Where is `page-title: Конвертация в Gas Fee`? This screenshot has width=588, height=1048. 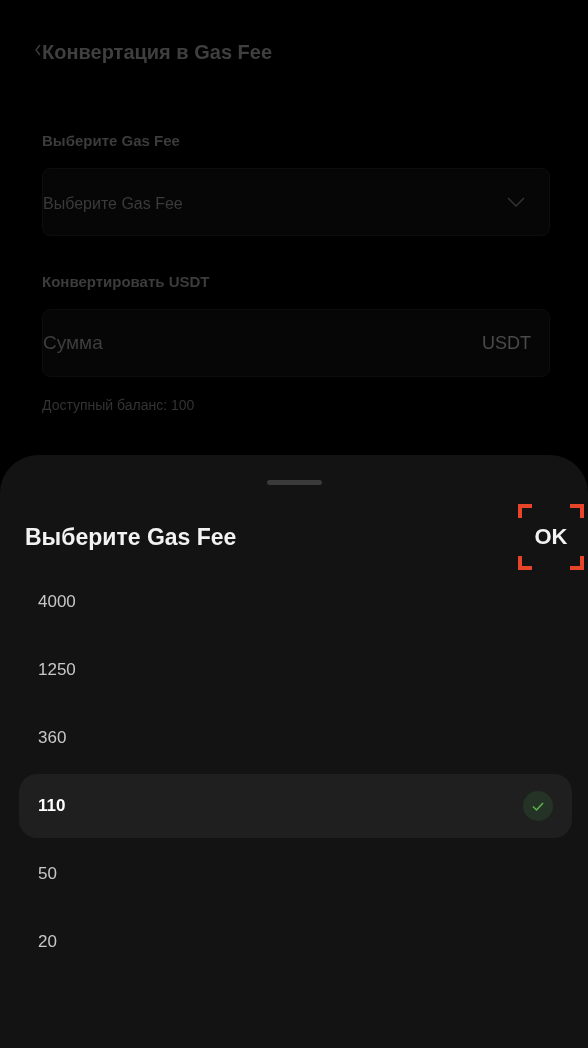 page-title: Конвертация в Gas Fee is located at coordinates (157, 52).